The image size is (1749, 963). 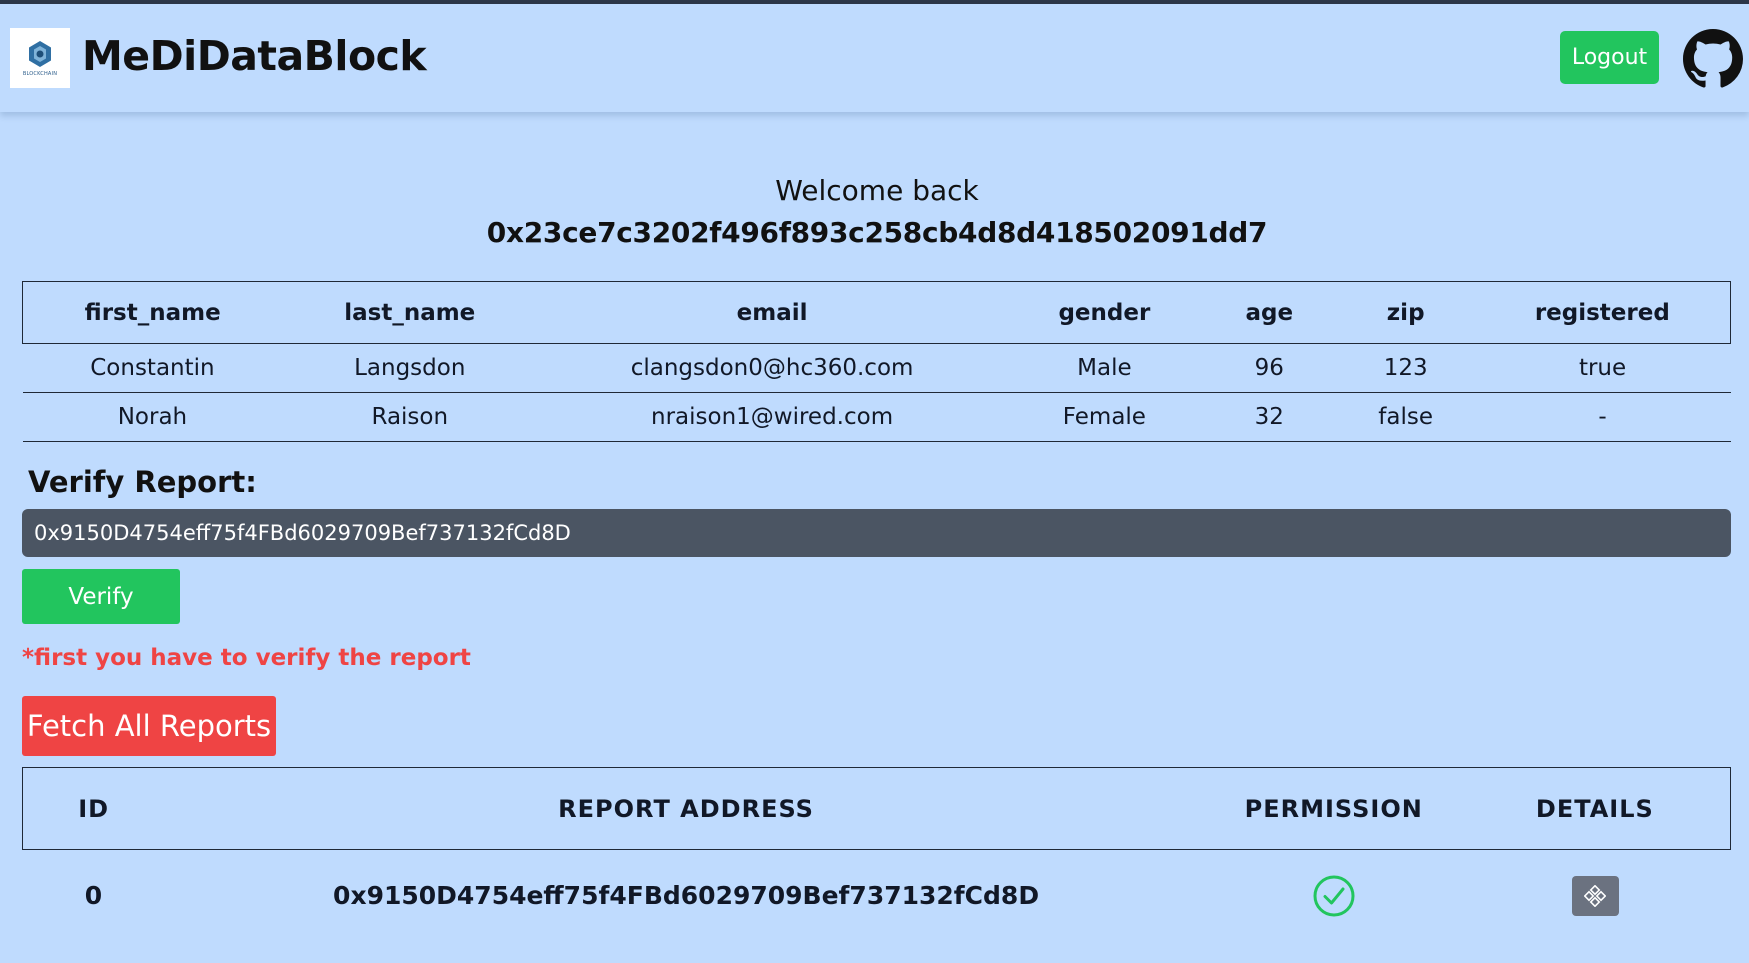 I want to click on blockchain-logo-icon, so click(x=40, y=54).